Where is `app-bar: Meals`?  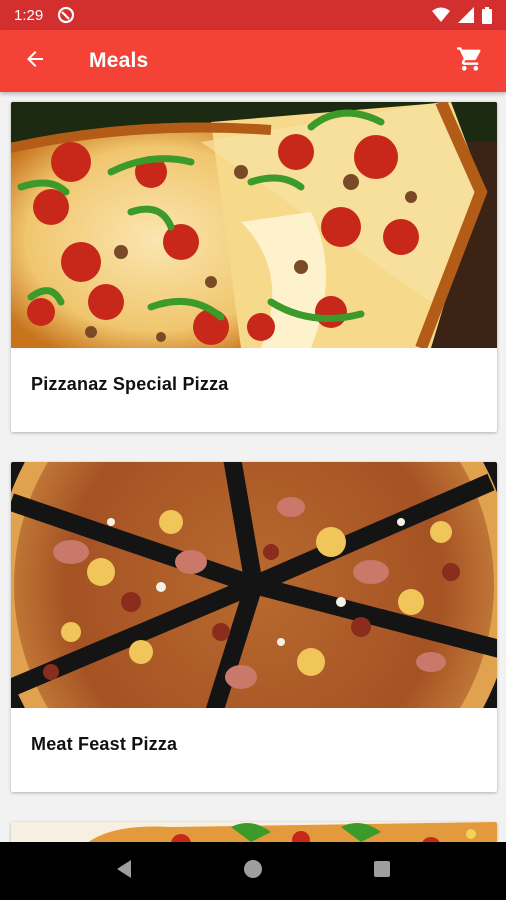
app-bar: Meals is located at coordinates (253, 61).